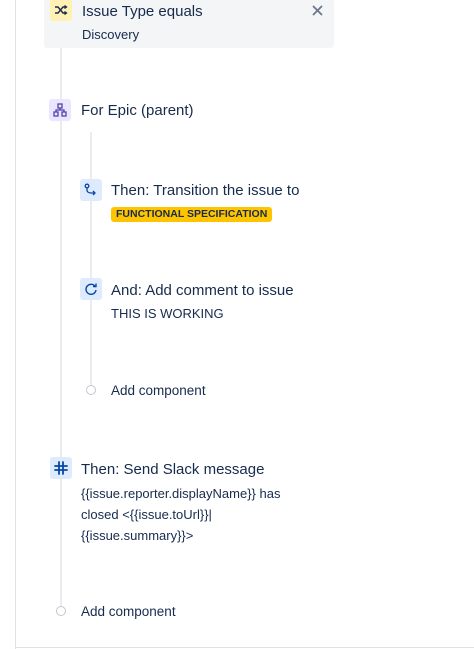  What do you see at coordinates (189, 24) in the screenshot?
I see `condition-card: Issue Type equals Discovery` at bounding box center [189, 24].